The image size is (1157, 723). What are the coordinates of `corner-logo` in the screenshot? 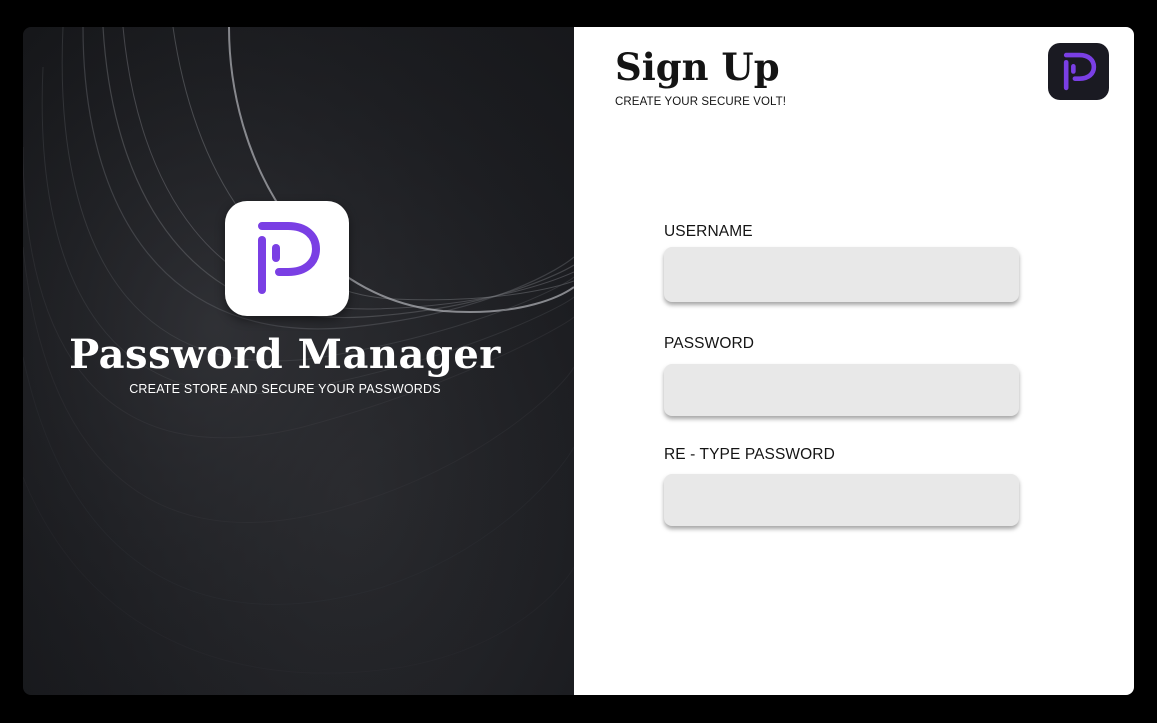 It's located at (1078, 71).